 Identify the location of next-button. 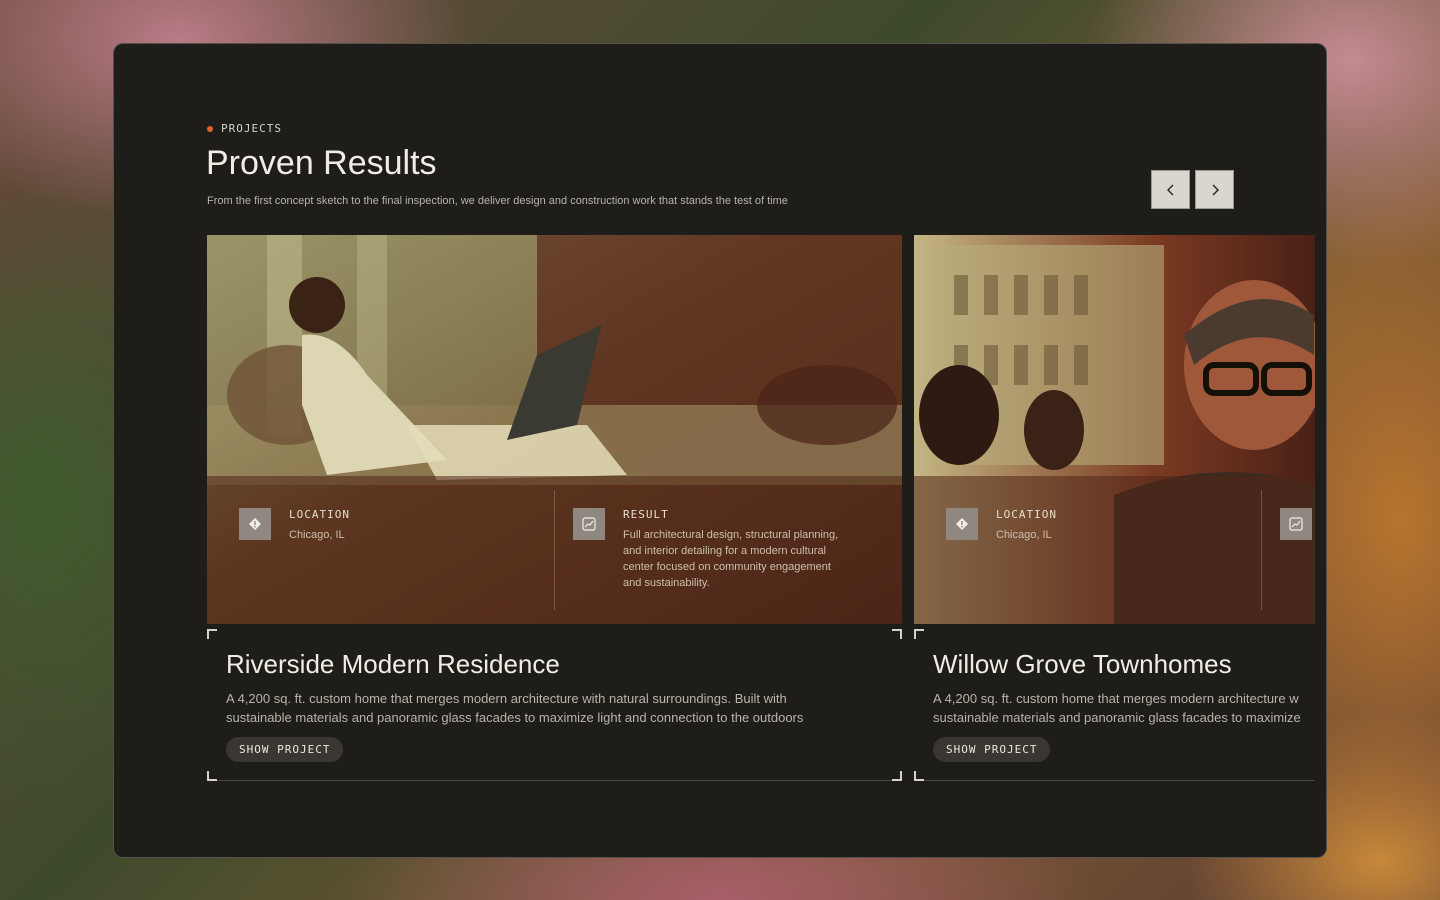
(1214, 189).